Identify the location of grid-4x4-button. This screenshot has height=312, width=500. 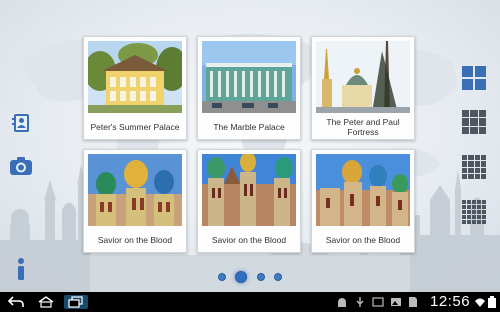
(474, 167).